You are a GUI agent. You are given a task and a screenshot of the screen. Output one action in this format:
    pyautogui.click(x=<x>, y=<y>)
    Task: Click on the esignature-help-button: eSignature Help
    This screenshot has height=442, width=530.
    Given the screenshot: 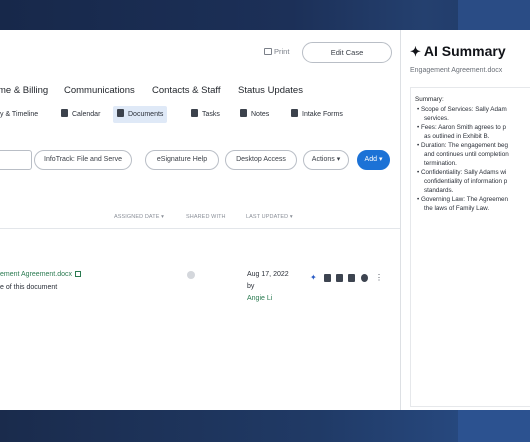 What is the action you would take?
    pyautogui.click(x=182, y=160)
    